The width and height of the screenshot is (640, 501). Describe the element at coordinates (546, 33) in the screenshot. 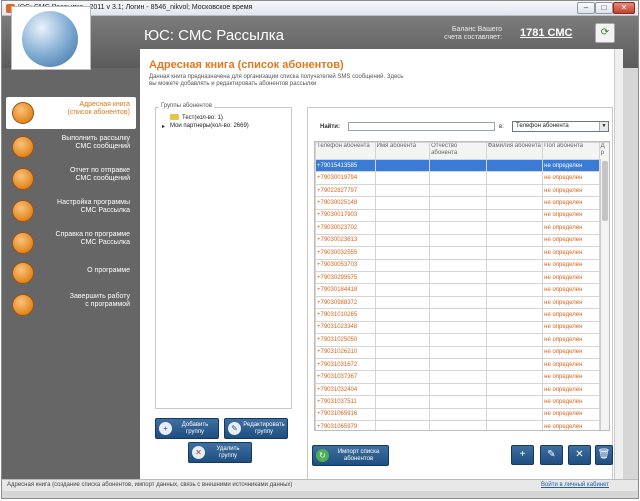

I see `balance-value: 1781 СМС` at that location.